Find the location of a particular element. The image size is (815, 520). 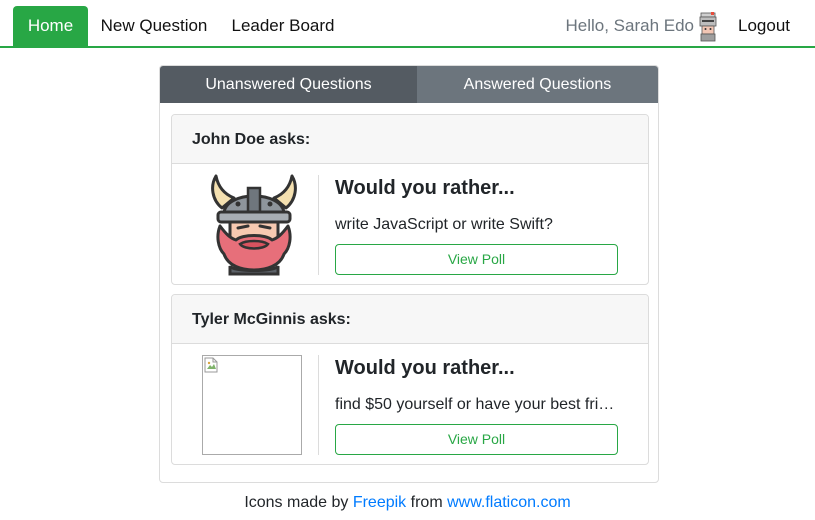

nav-leader-board-tab: Leader Board is located at coordinates (283, 26).